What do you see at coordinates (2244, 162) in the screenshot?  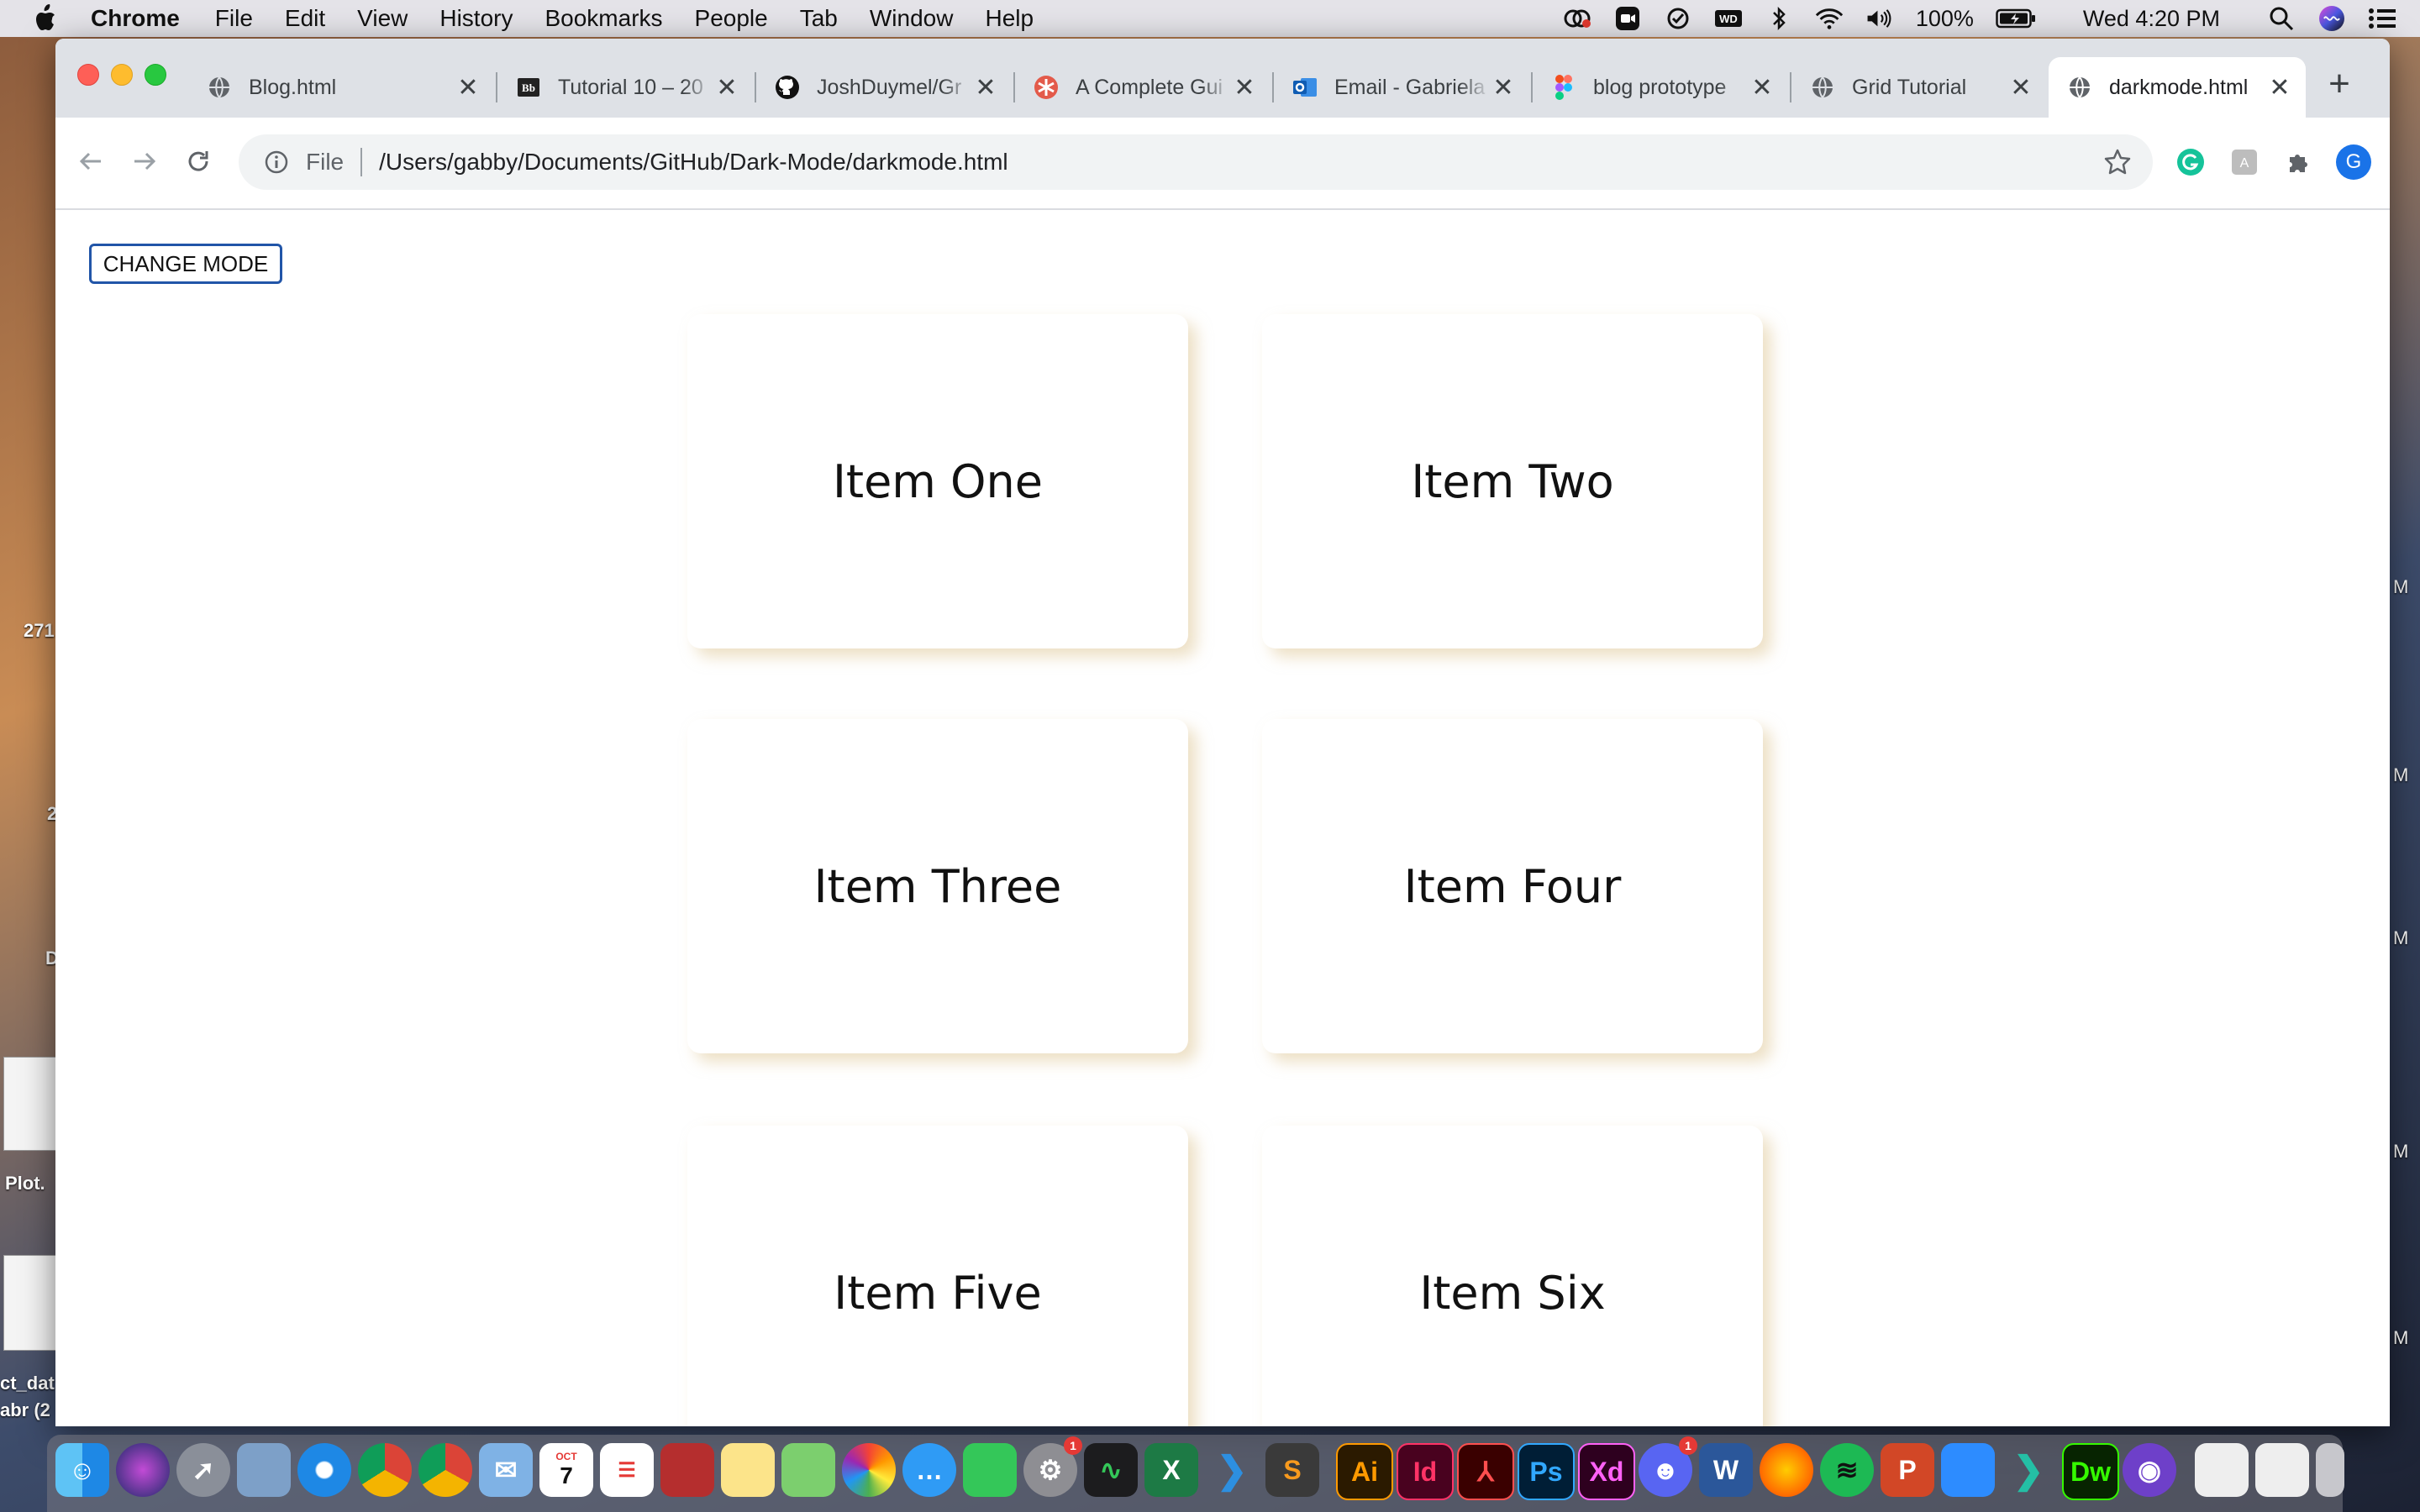 I see `extension-icon: A` at bounding box center [2244, 162].